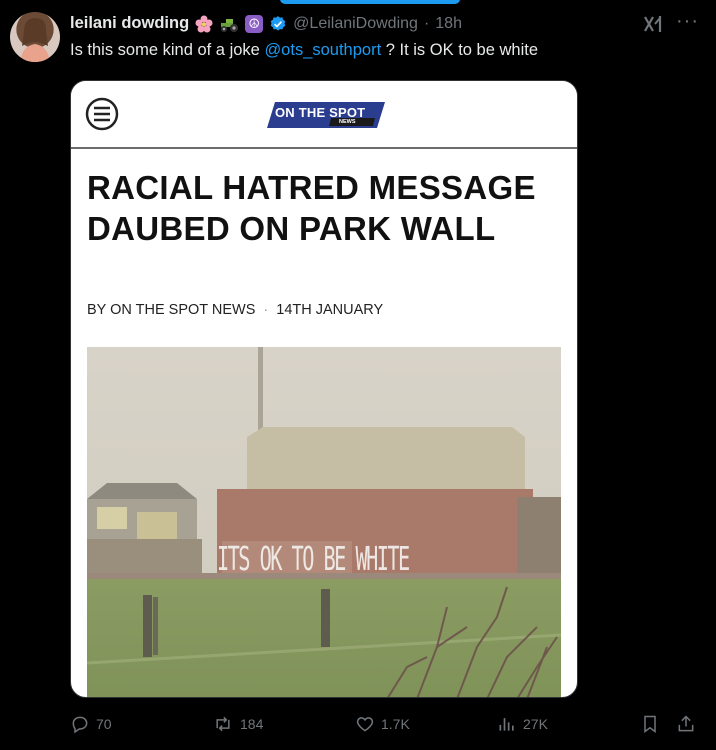 The width and height of the screenshot is (716, 750). I want to click on repost-button: 184, so click(237, 724).